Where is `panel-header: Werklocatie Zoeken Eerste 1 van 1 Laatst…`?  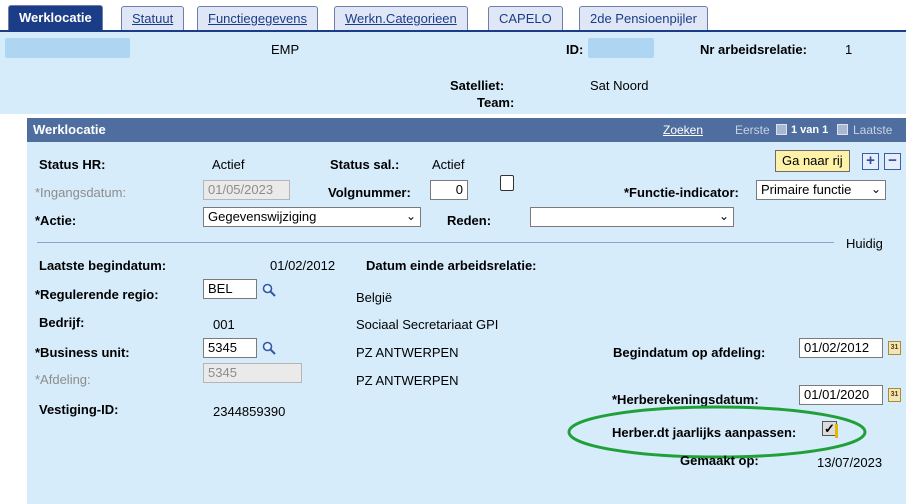
panel-header: Werklocatie Zoeken Eerste 1 van 1 Laatst… is located at coordinates (466, 130).